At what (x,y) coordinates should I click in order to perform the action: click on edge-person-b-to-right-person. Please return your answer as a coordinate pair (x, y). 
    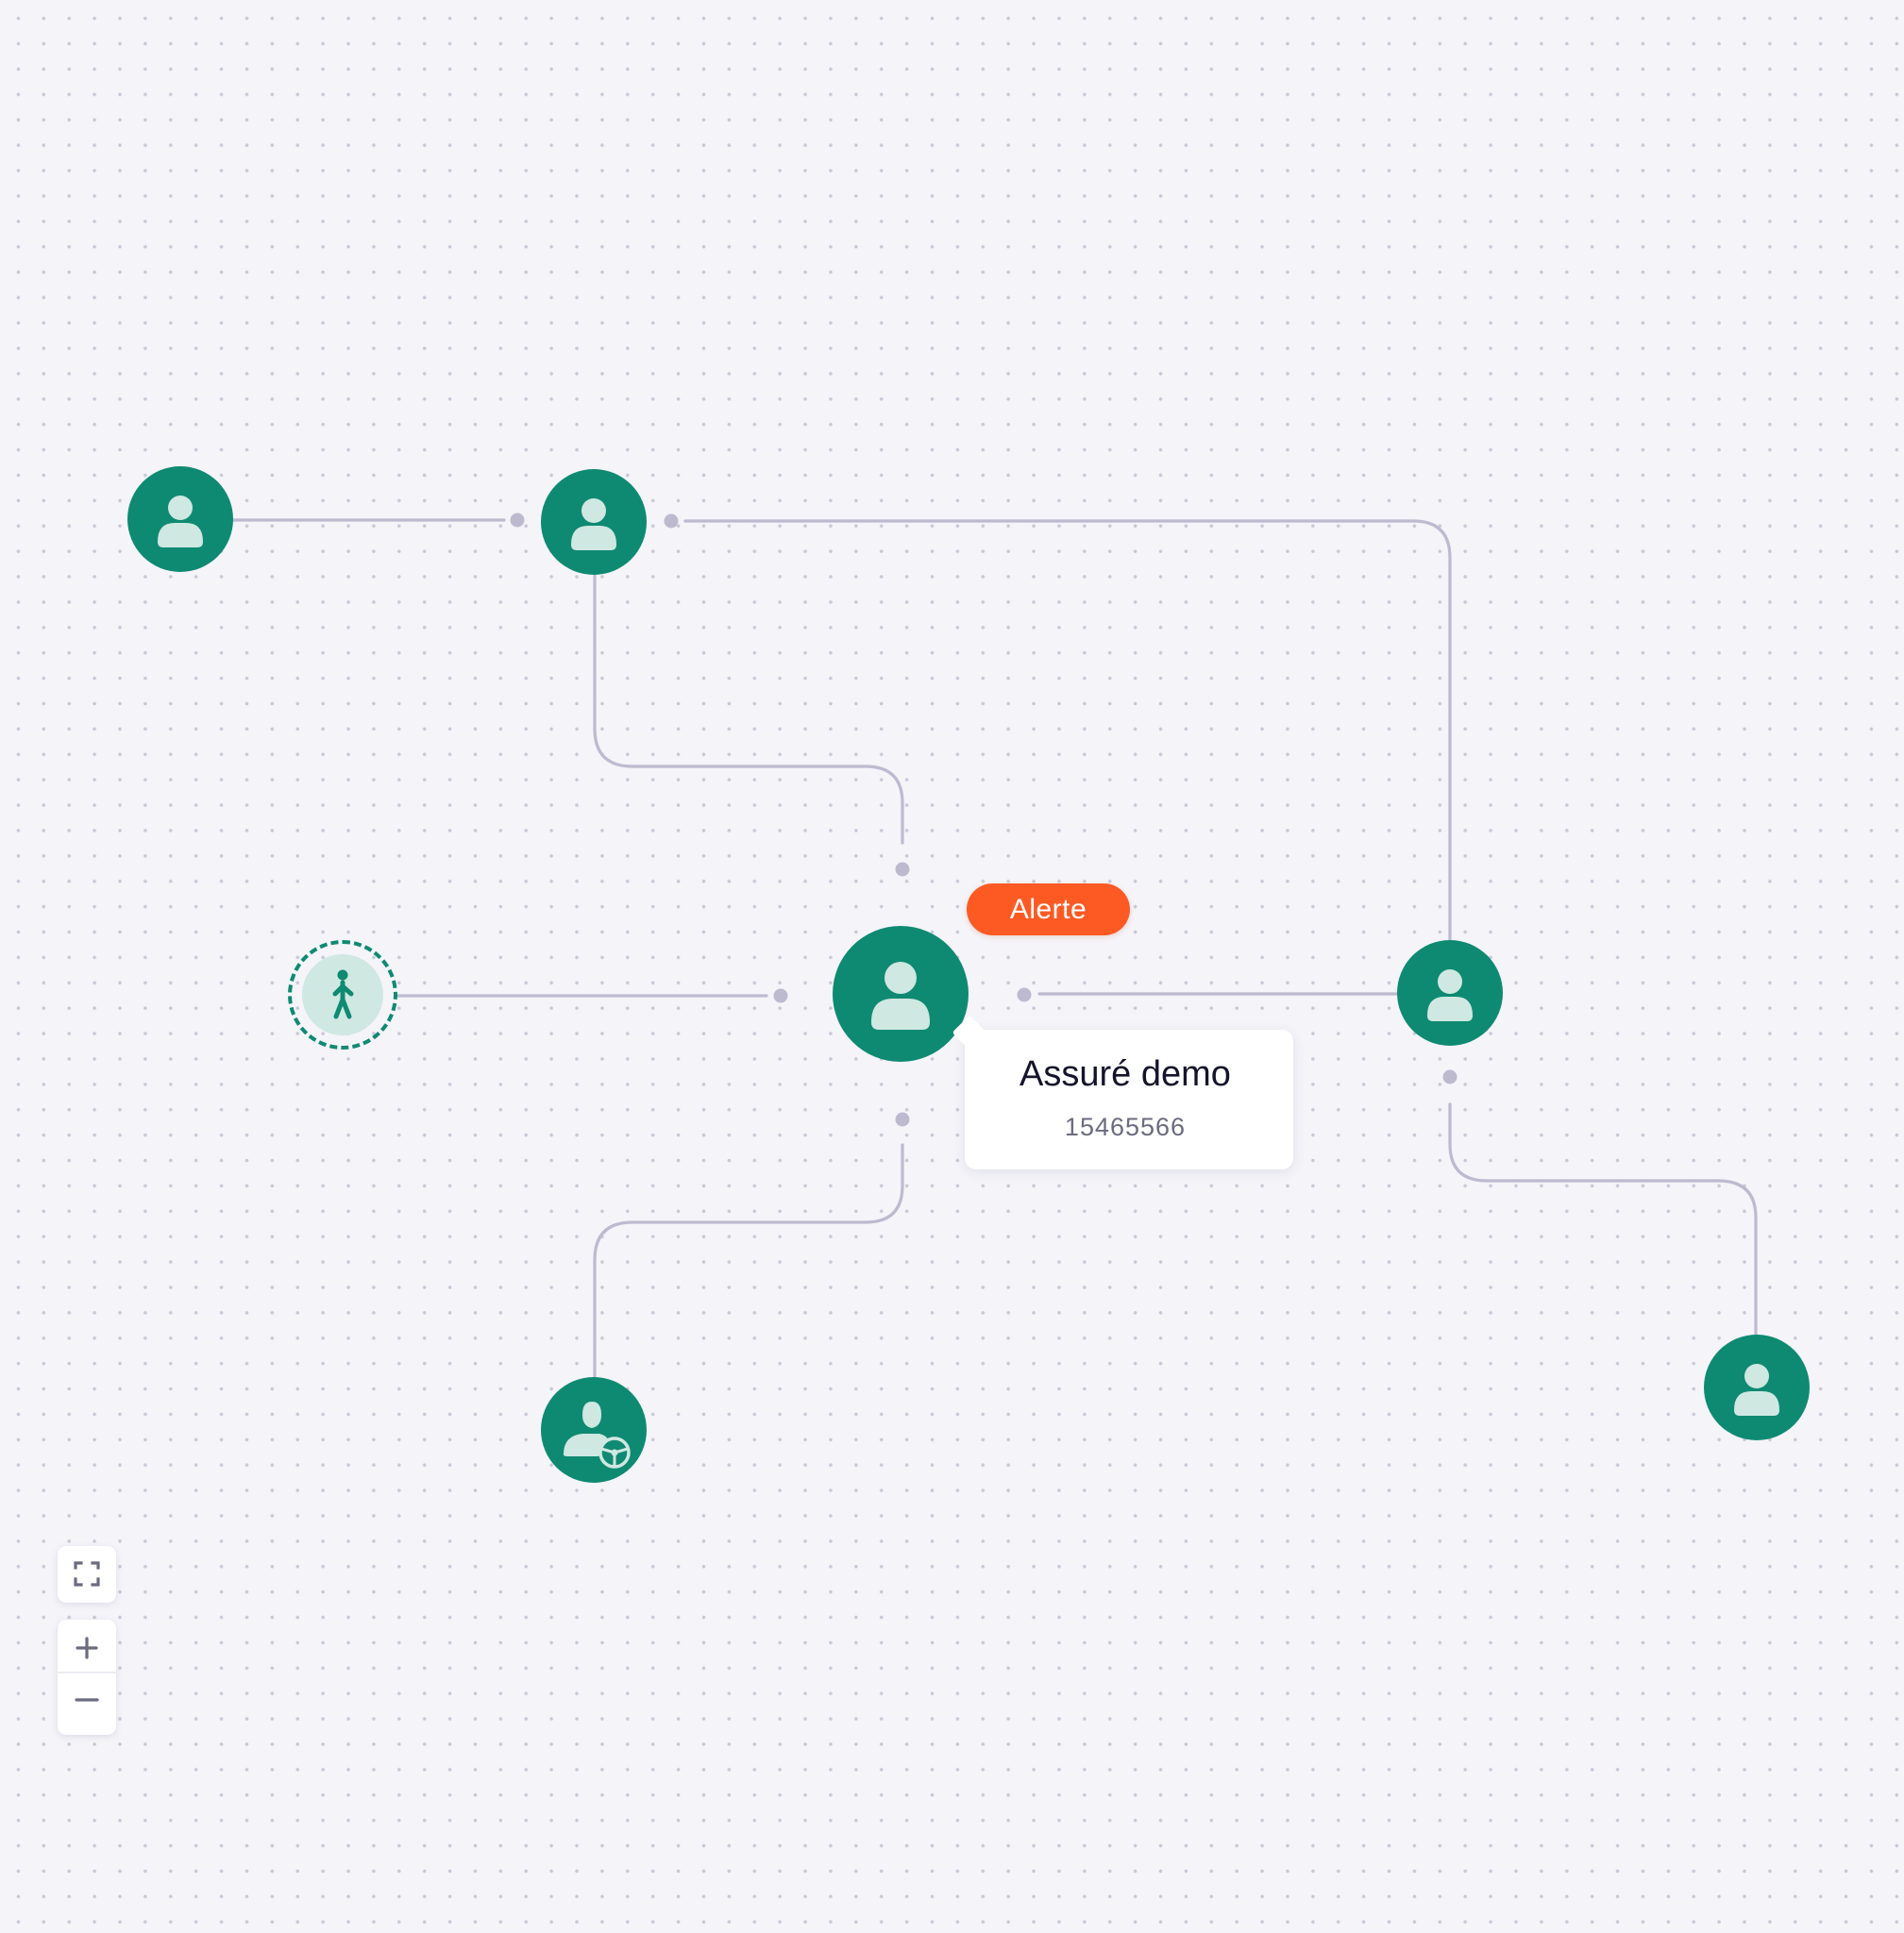
    Looking at the image, I should click on (1067, 730).